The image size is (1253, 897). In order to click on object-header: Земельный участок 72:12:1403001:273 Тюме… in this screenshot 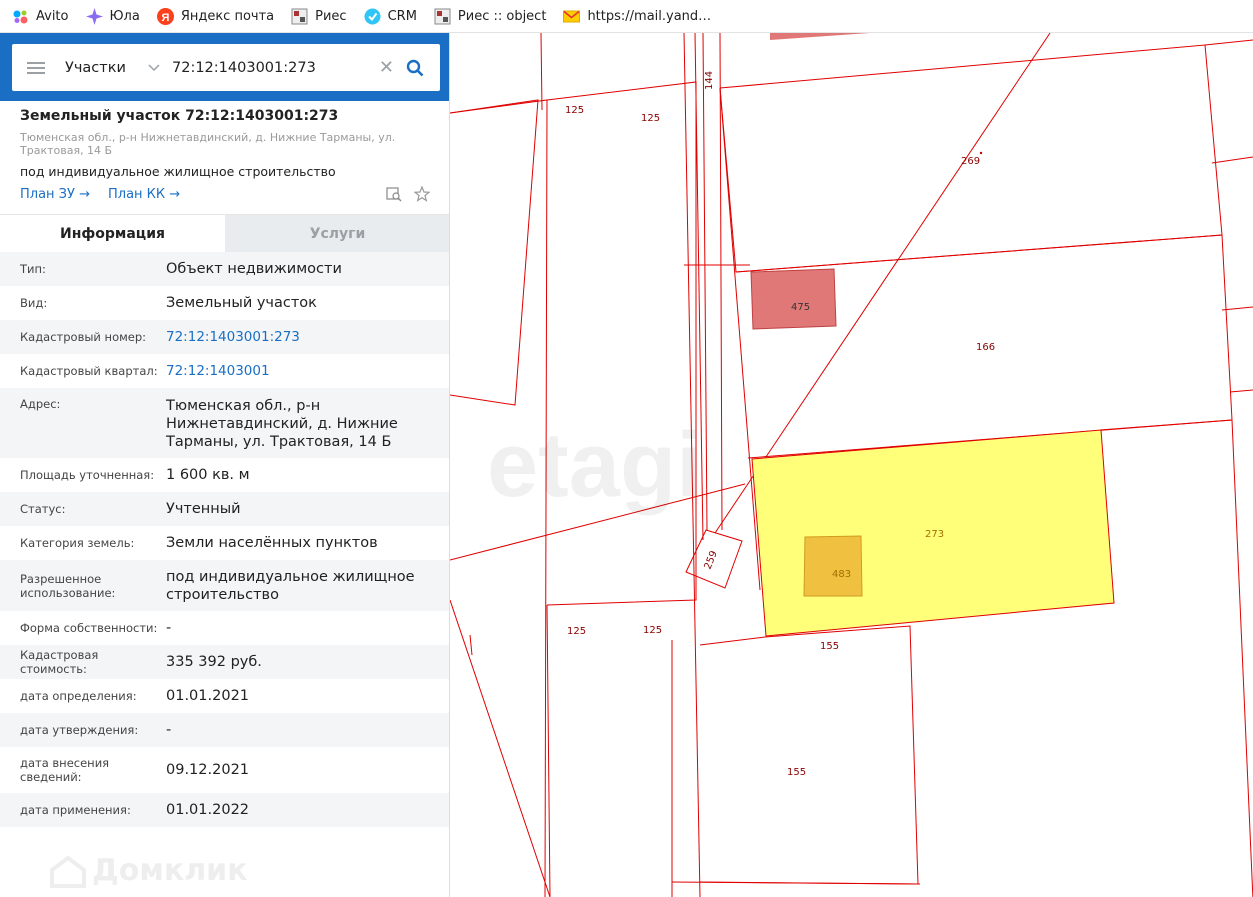, I will do `click(224, 157)`.